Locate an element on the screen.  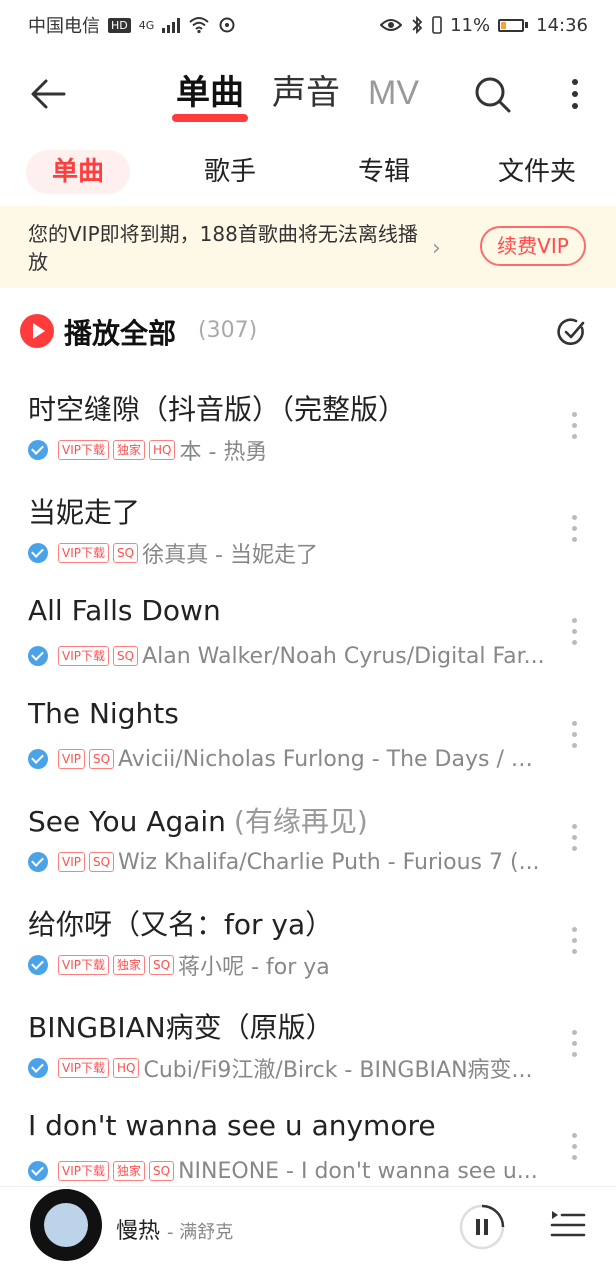
now-playing-title: 慢热 is located at coordinates (138, 1231).